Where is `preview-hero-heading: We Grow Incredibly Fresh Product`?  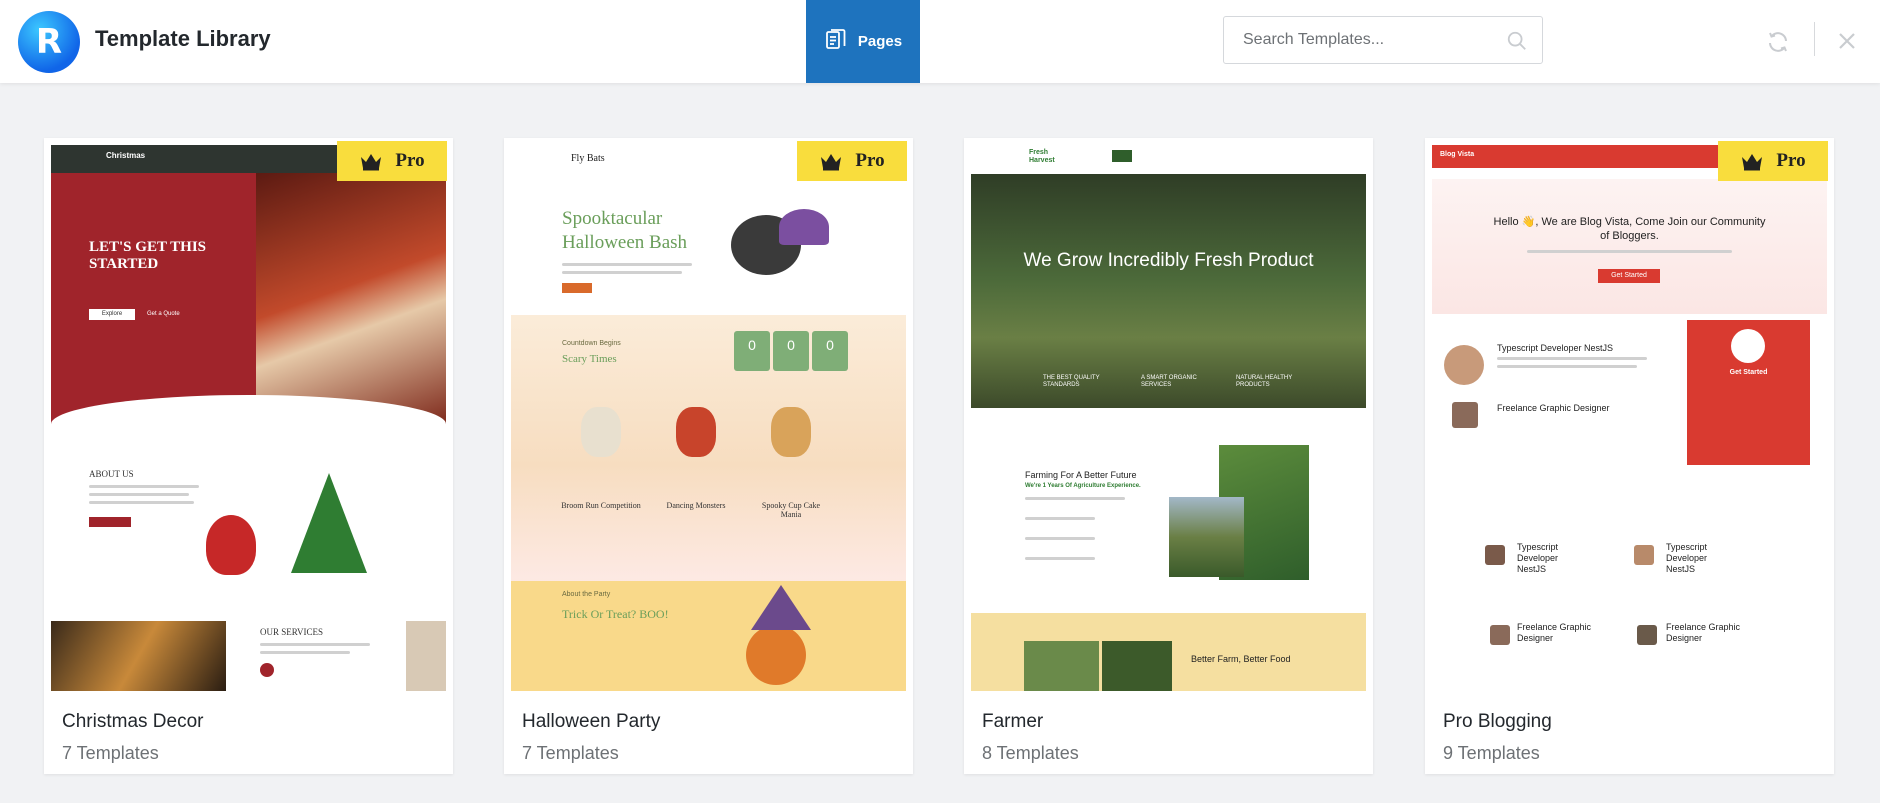
preview-hero-heading: We Grow Incredibly Fresh Product is located at coordinates (1168, 260).